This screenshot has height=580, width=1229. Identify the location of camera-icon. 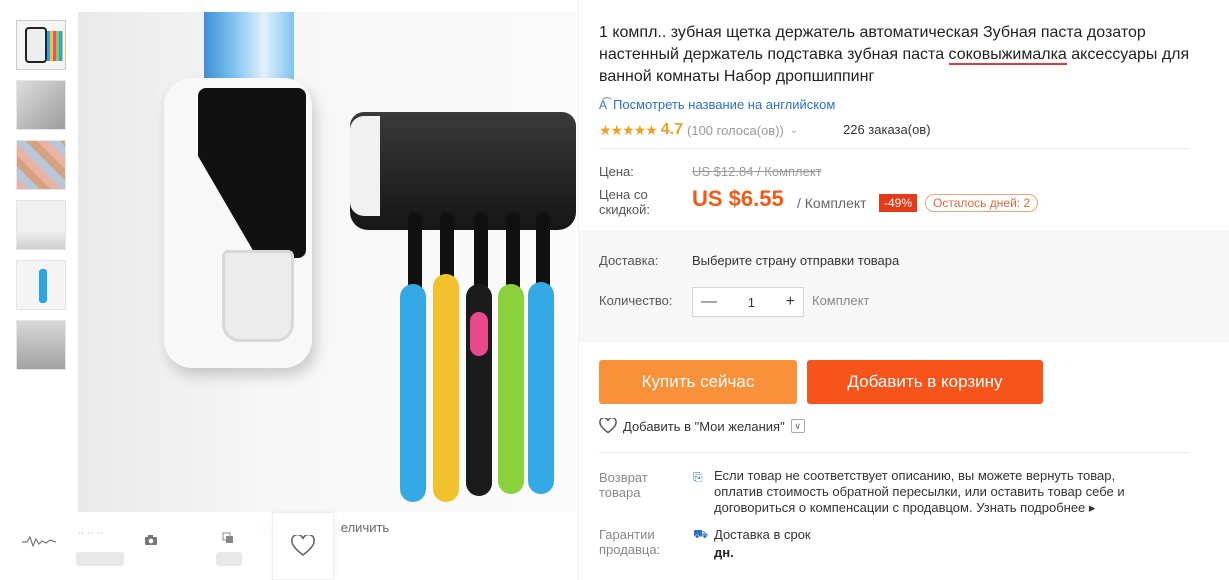
(151, 540).